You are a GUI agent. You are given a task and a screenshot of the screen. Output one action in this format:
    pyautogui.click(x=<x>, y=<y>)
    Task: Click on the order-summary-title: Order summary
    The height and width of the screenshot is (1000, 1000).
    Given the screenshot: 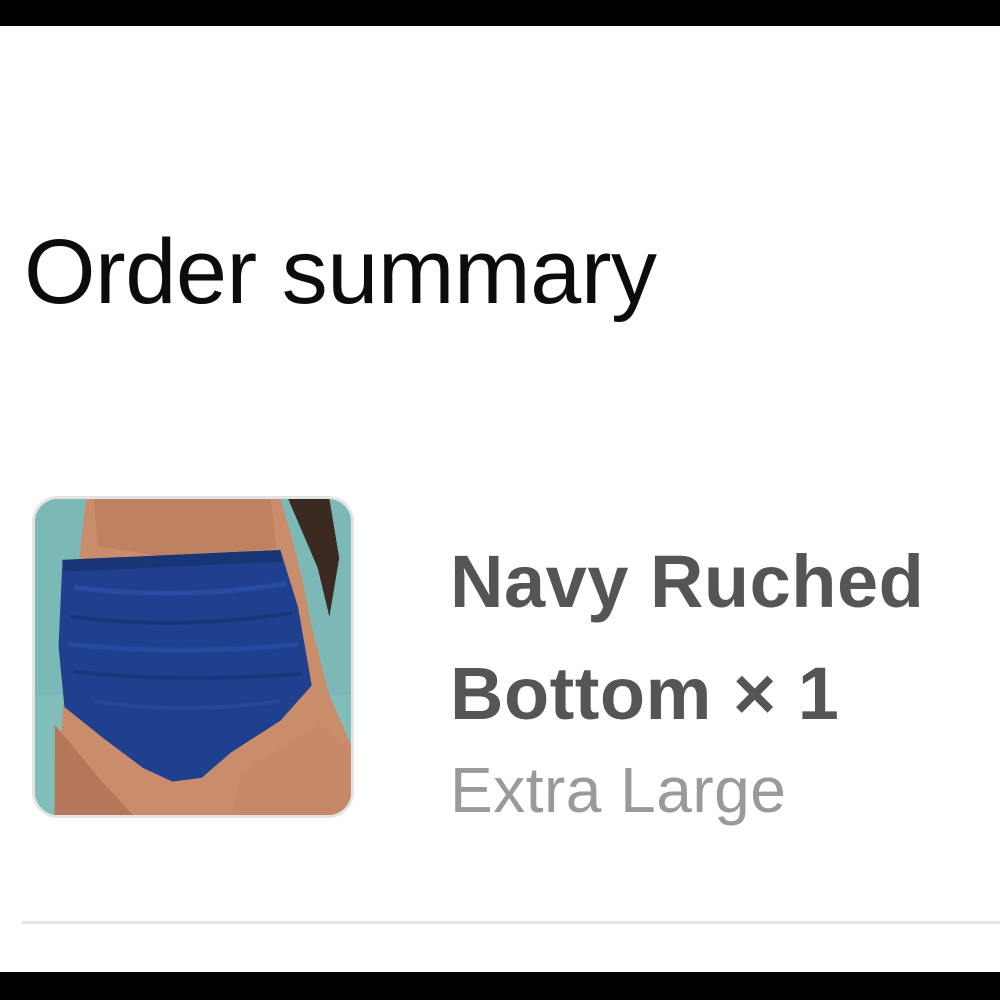 What is the action you would take?
    pyautogui.click(x=340, y=272)
    